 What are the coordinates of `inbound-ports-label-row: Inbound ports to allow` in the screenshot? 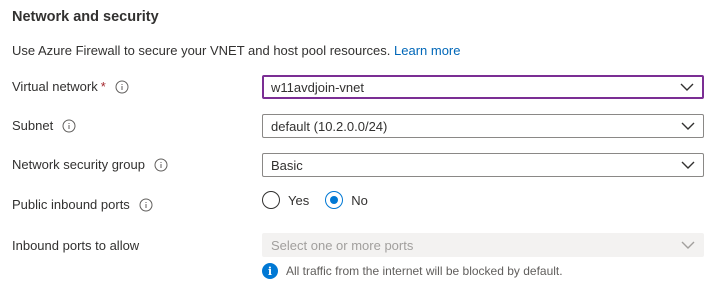 It's located at (75, 245).